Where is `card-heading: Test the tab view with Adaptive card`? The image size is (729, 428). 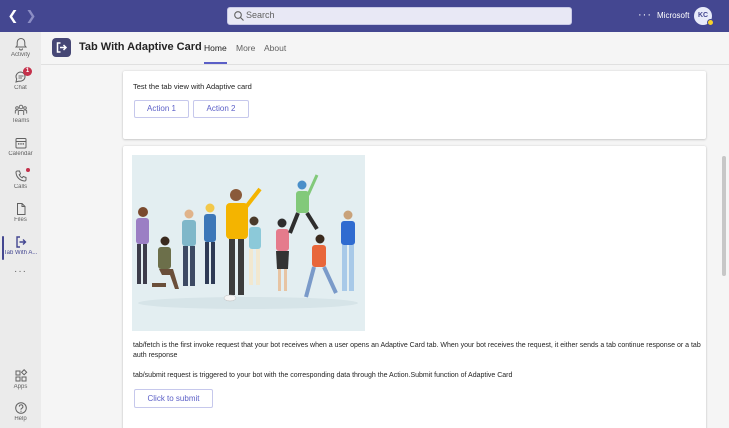
card-heading: Test the tab view with Adaptive card is located at coordinates (192, 86).